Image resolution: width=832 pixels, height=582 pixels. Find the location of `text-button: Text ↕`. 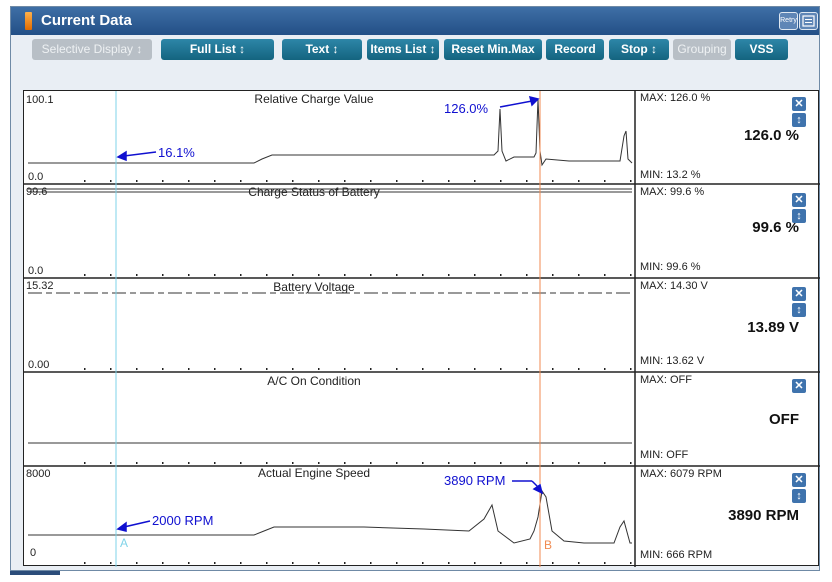

text-button: Text ↕ is located at coordinates (322, 49).